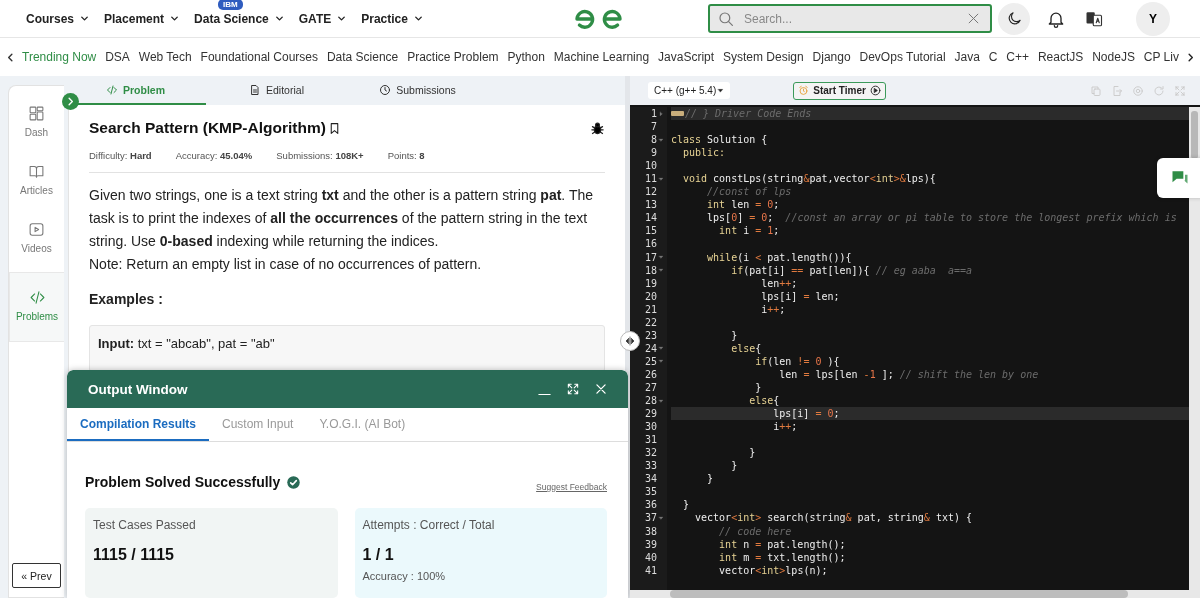 This screenshot has width=1200, height=598. Describe the element at coordinates (902, 57) in the screenshot. I see `trending-link: DevOps Tutorial` at that location.